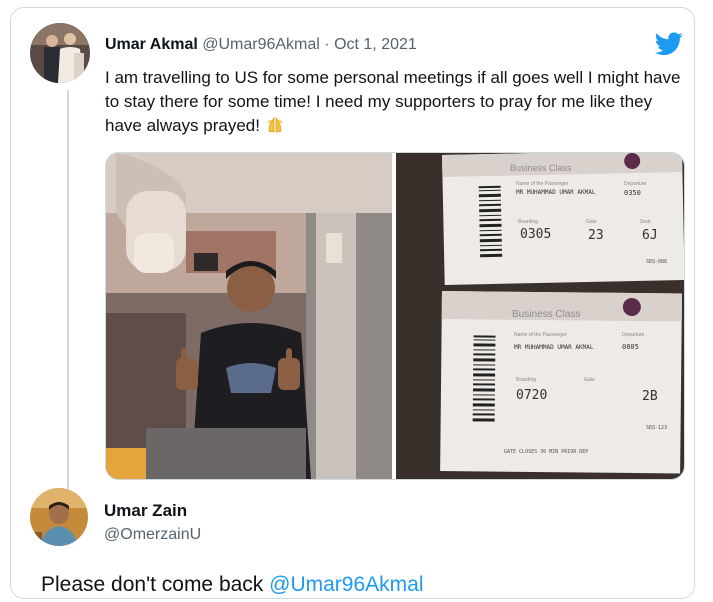 The image size is (713, 602). I want to click on twitter-bird-icon, so click(668, 44).